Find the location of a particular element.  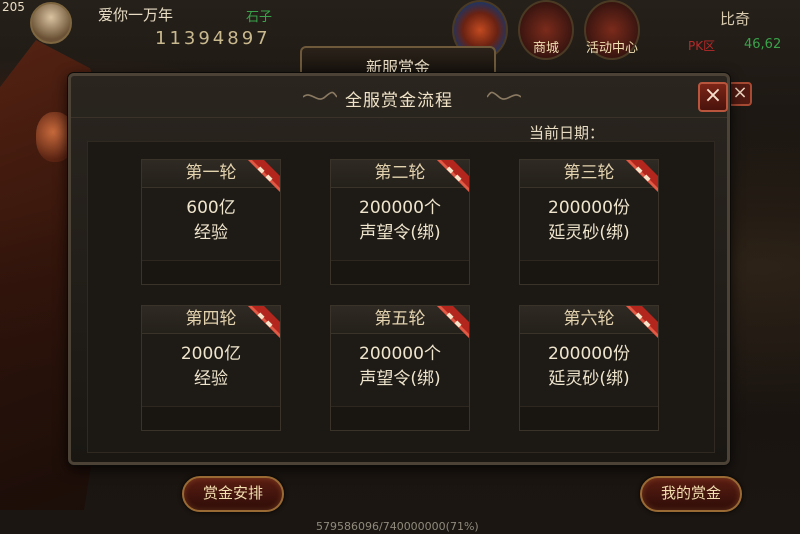

round-card-4: 第四轮 2000亿 经验 is located at coordinates (211, 368).